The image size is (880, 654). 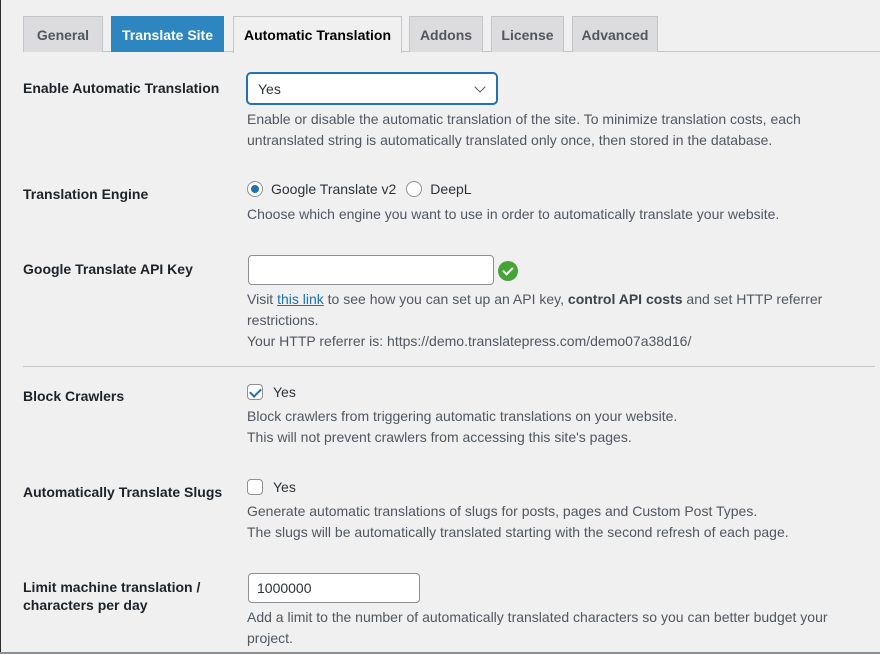 I want to click on radio-label-deepl: DeepL, so click(x=451, y=189).